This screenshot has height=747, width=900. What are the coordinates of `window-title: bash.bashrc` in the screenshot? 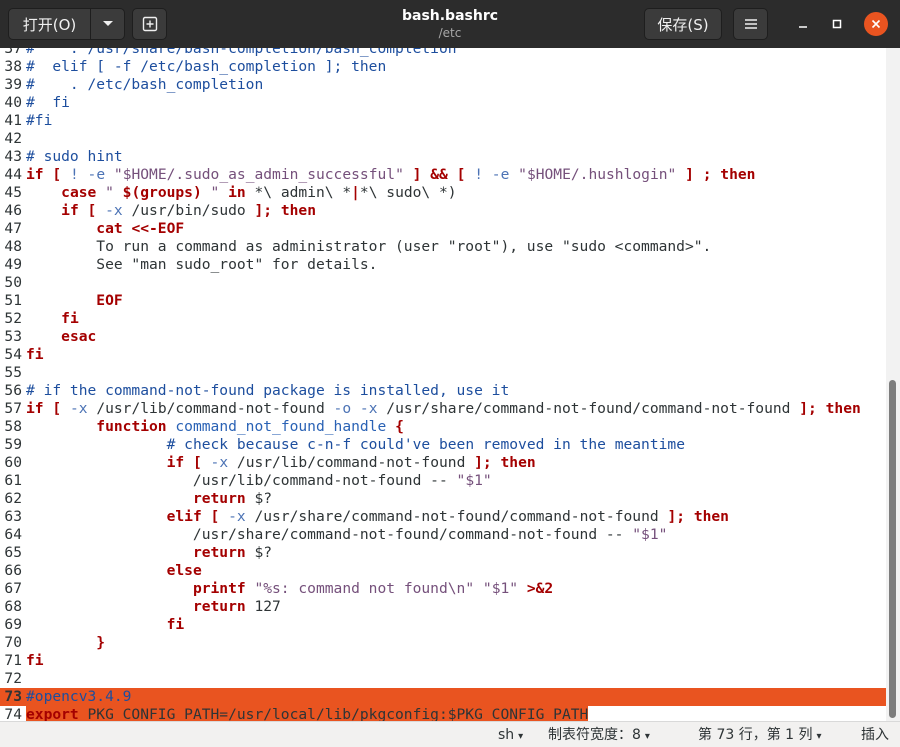 It's located at (450, 16).